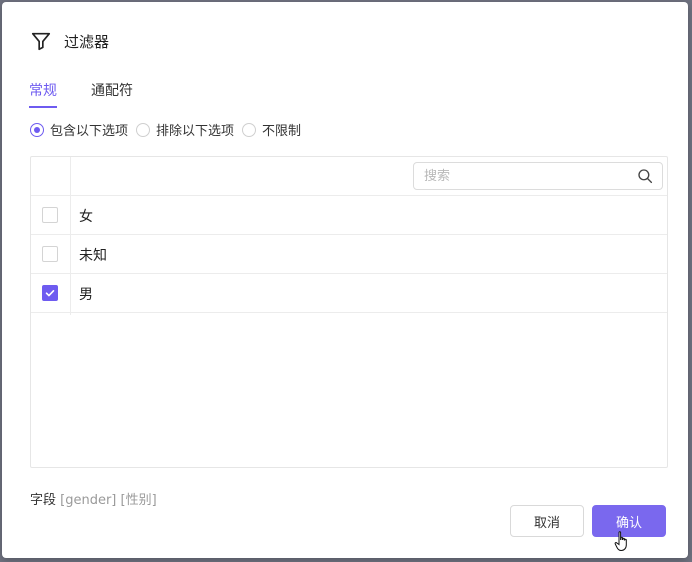 This screenshot has width=692, height=562. Describe the element at coordinates (138, 500) in the screenshot. I see `field-label: [性别]` at that location.